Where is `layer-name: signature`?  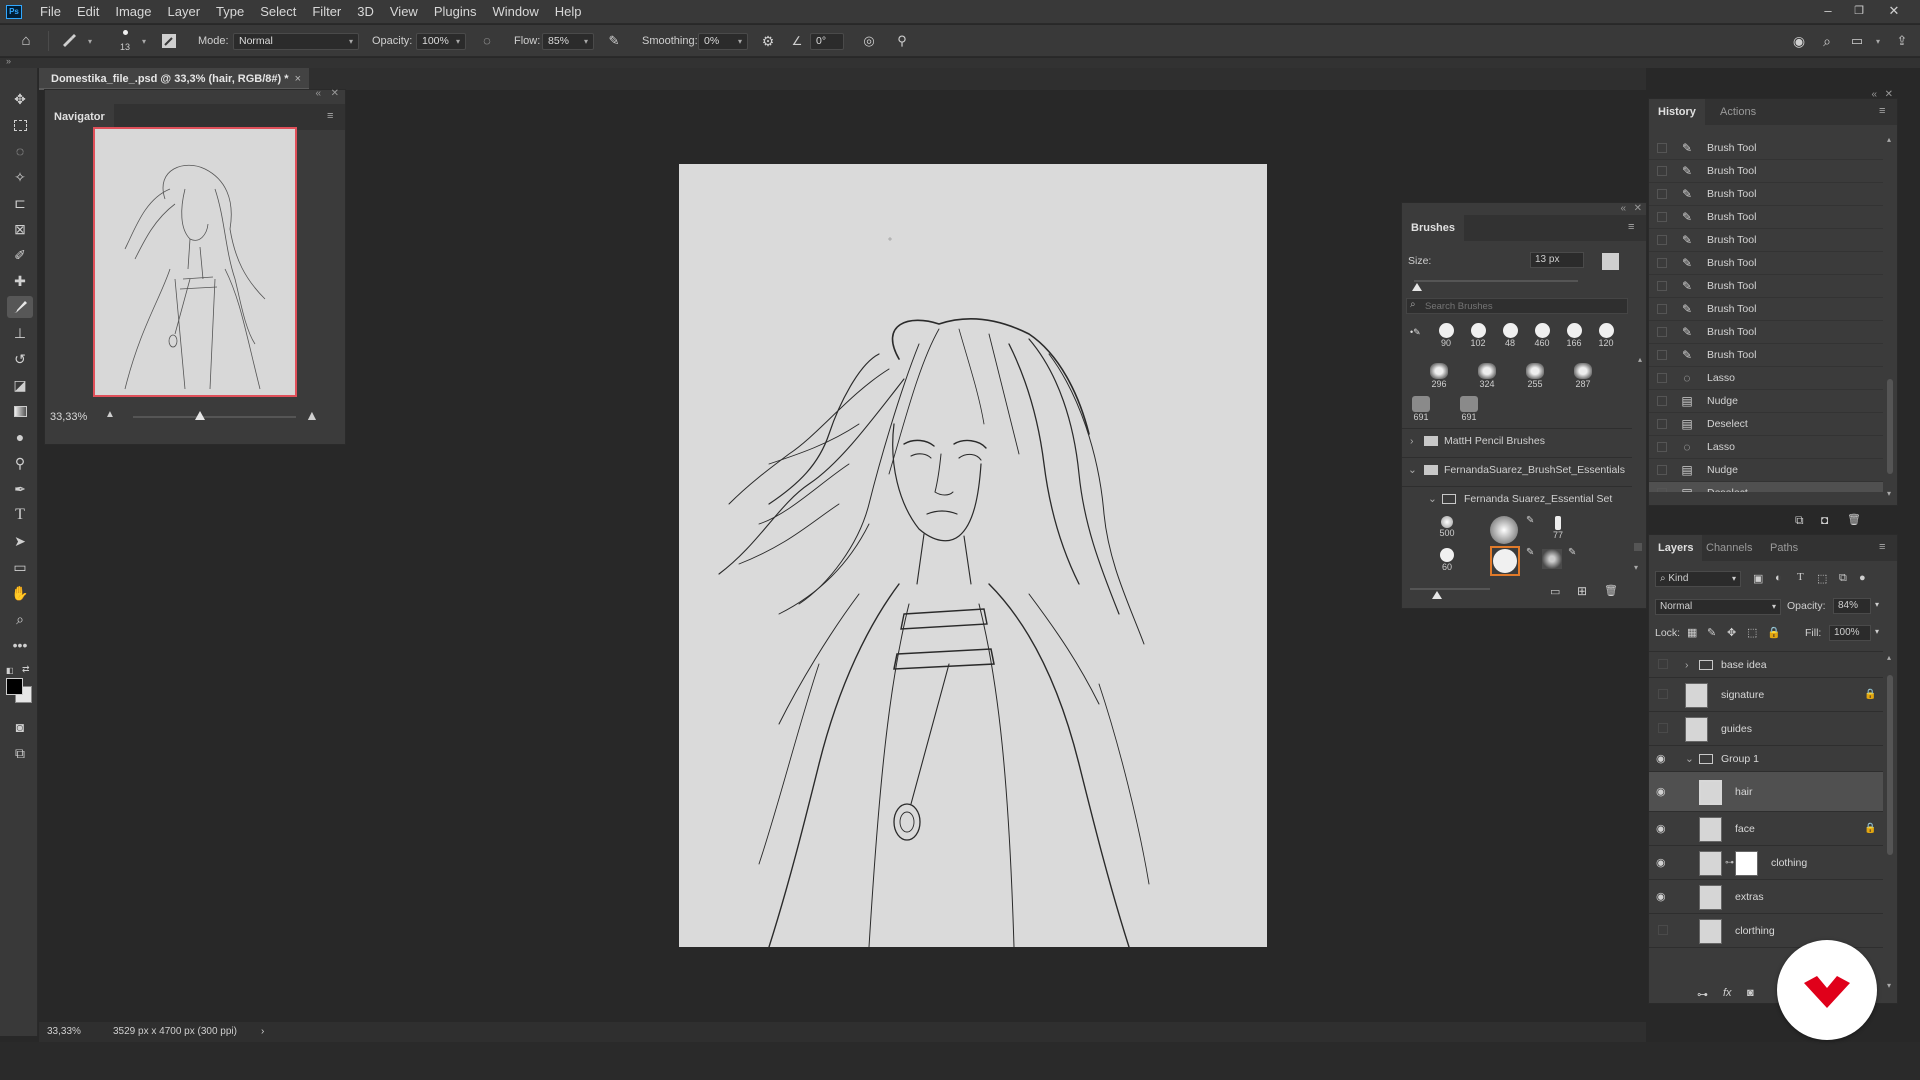
layer-name: signature is located at coordinates (1742, 695).